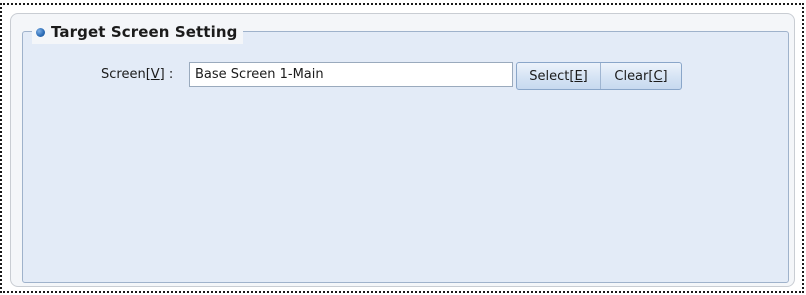 This screenshot has height=295, width=806. Describe the element at coordinates (259, 74) in the screenshot. I see `screen-field-value: Base Screen 1-Main` at that location.